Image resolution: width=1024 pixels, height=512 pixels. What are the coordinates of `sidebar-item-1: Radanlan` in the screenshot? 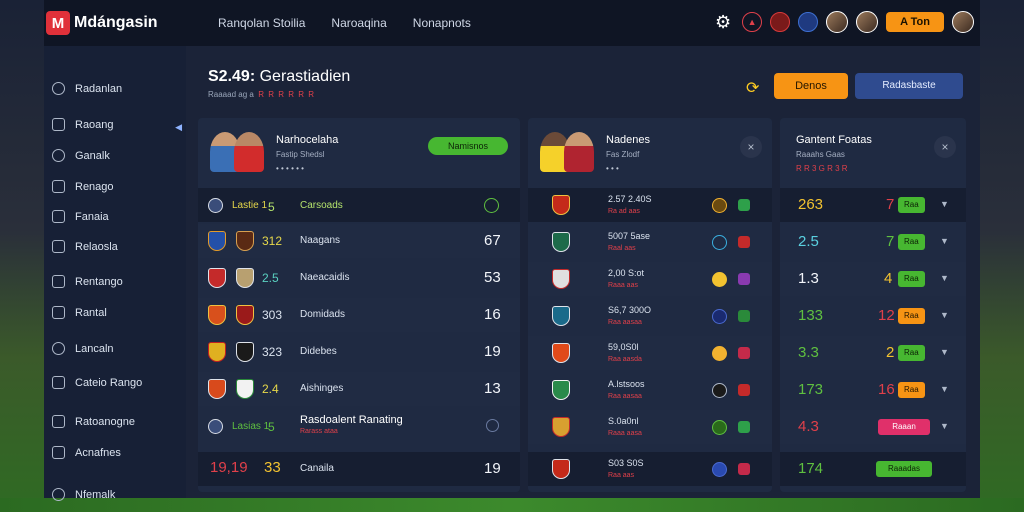 It's located at (87, 88).